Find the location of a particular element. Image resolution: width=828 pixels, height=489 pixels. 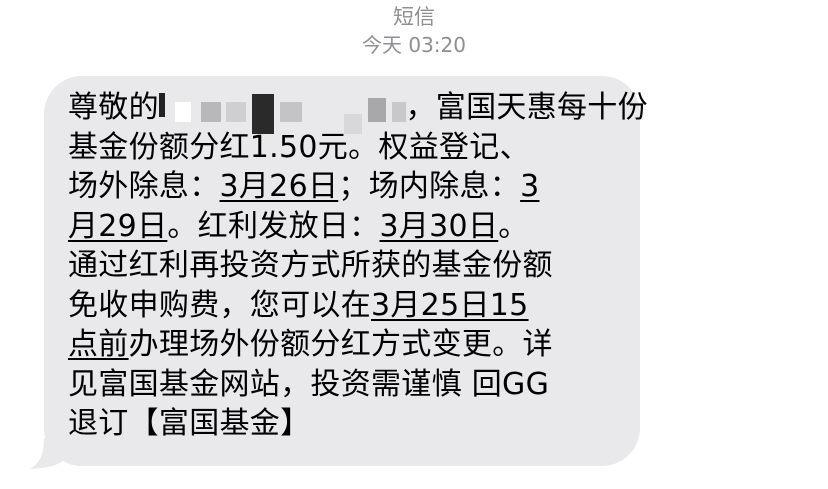

onsite-exdiv-label: ；场内除息： is located at coordinates (429, 186).